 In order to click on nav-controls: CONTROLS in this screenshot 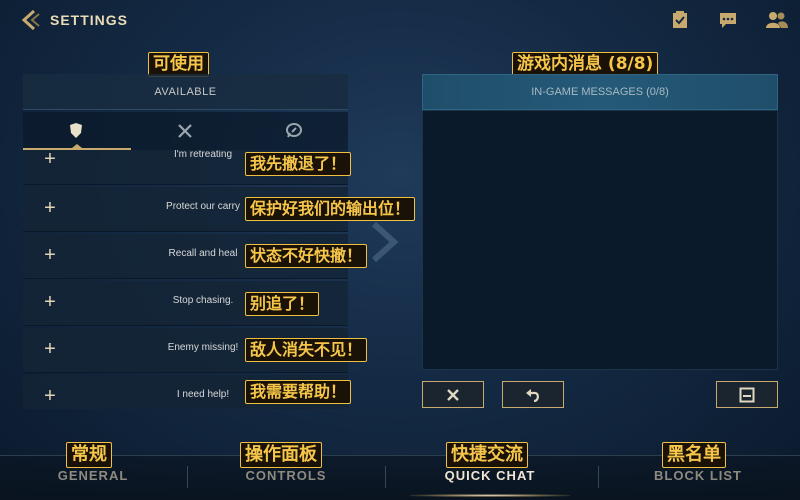, I will do `click(286, 475)`.